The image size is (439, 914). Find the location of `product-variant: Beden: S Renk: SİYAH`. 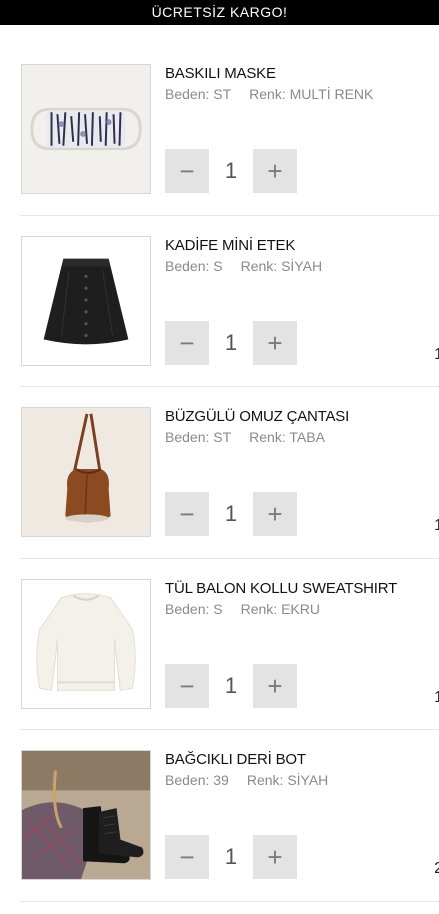

product-variant: Beden: S Renk: SİYAH is located at coordinates (244, 265).